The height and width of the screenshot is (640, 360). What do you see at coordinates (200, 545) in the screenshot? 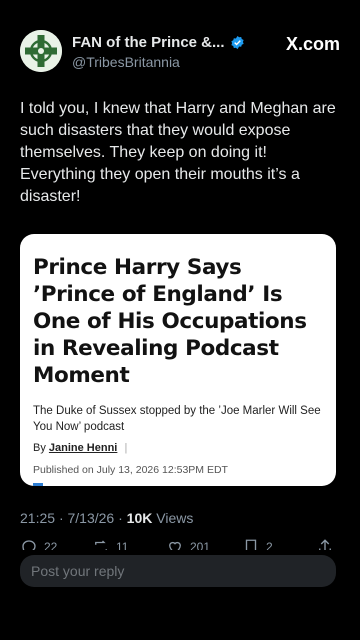
I see `like-count: 201` at bounding box center [200, 545].